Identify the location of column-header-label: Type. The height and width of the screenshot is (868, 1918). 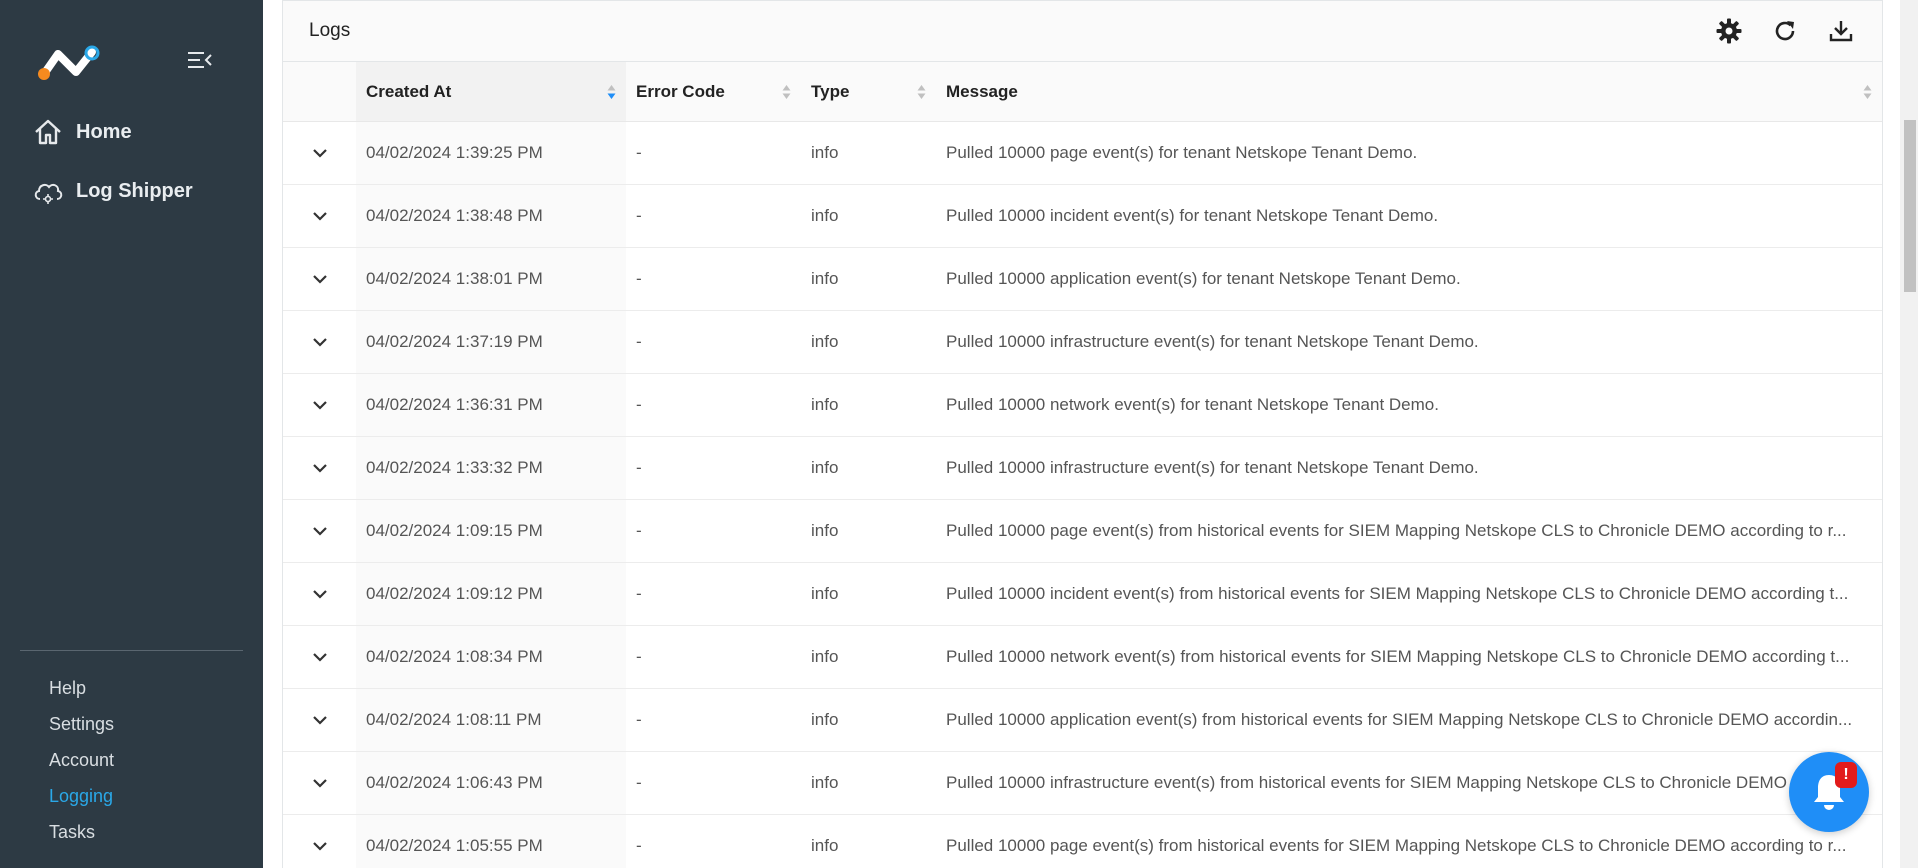
(830, 91).